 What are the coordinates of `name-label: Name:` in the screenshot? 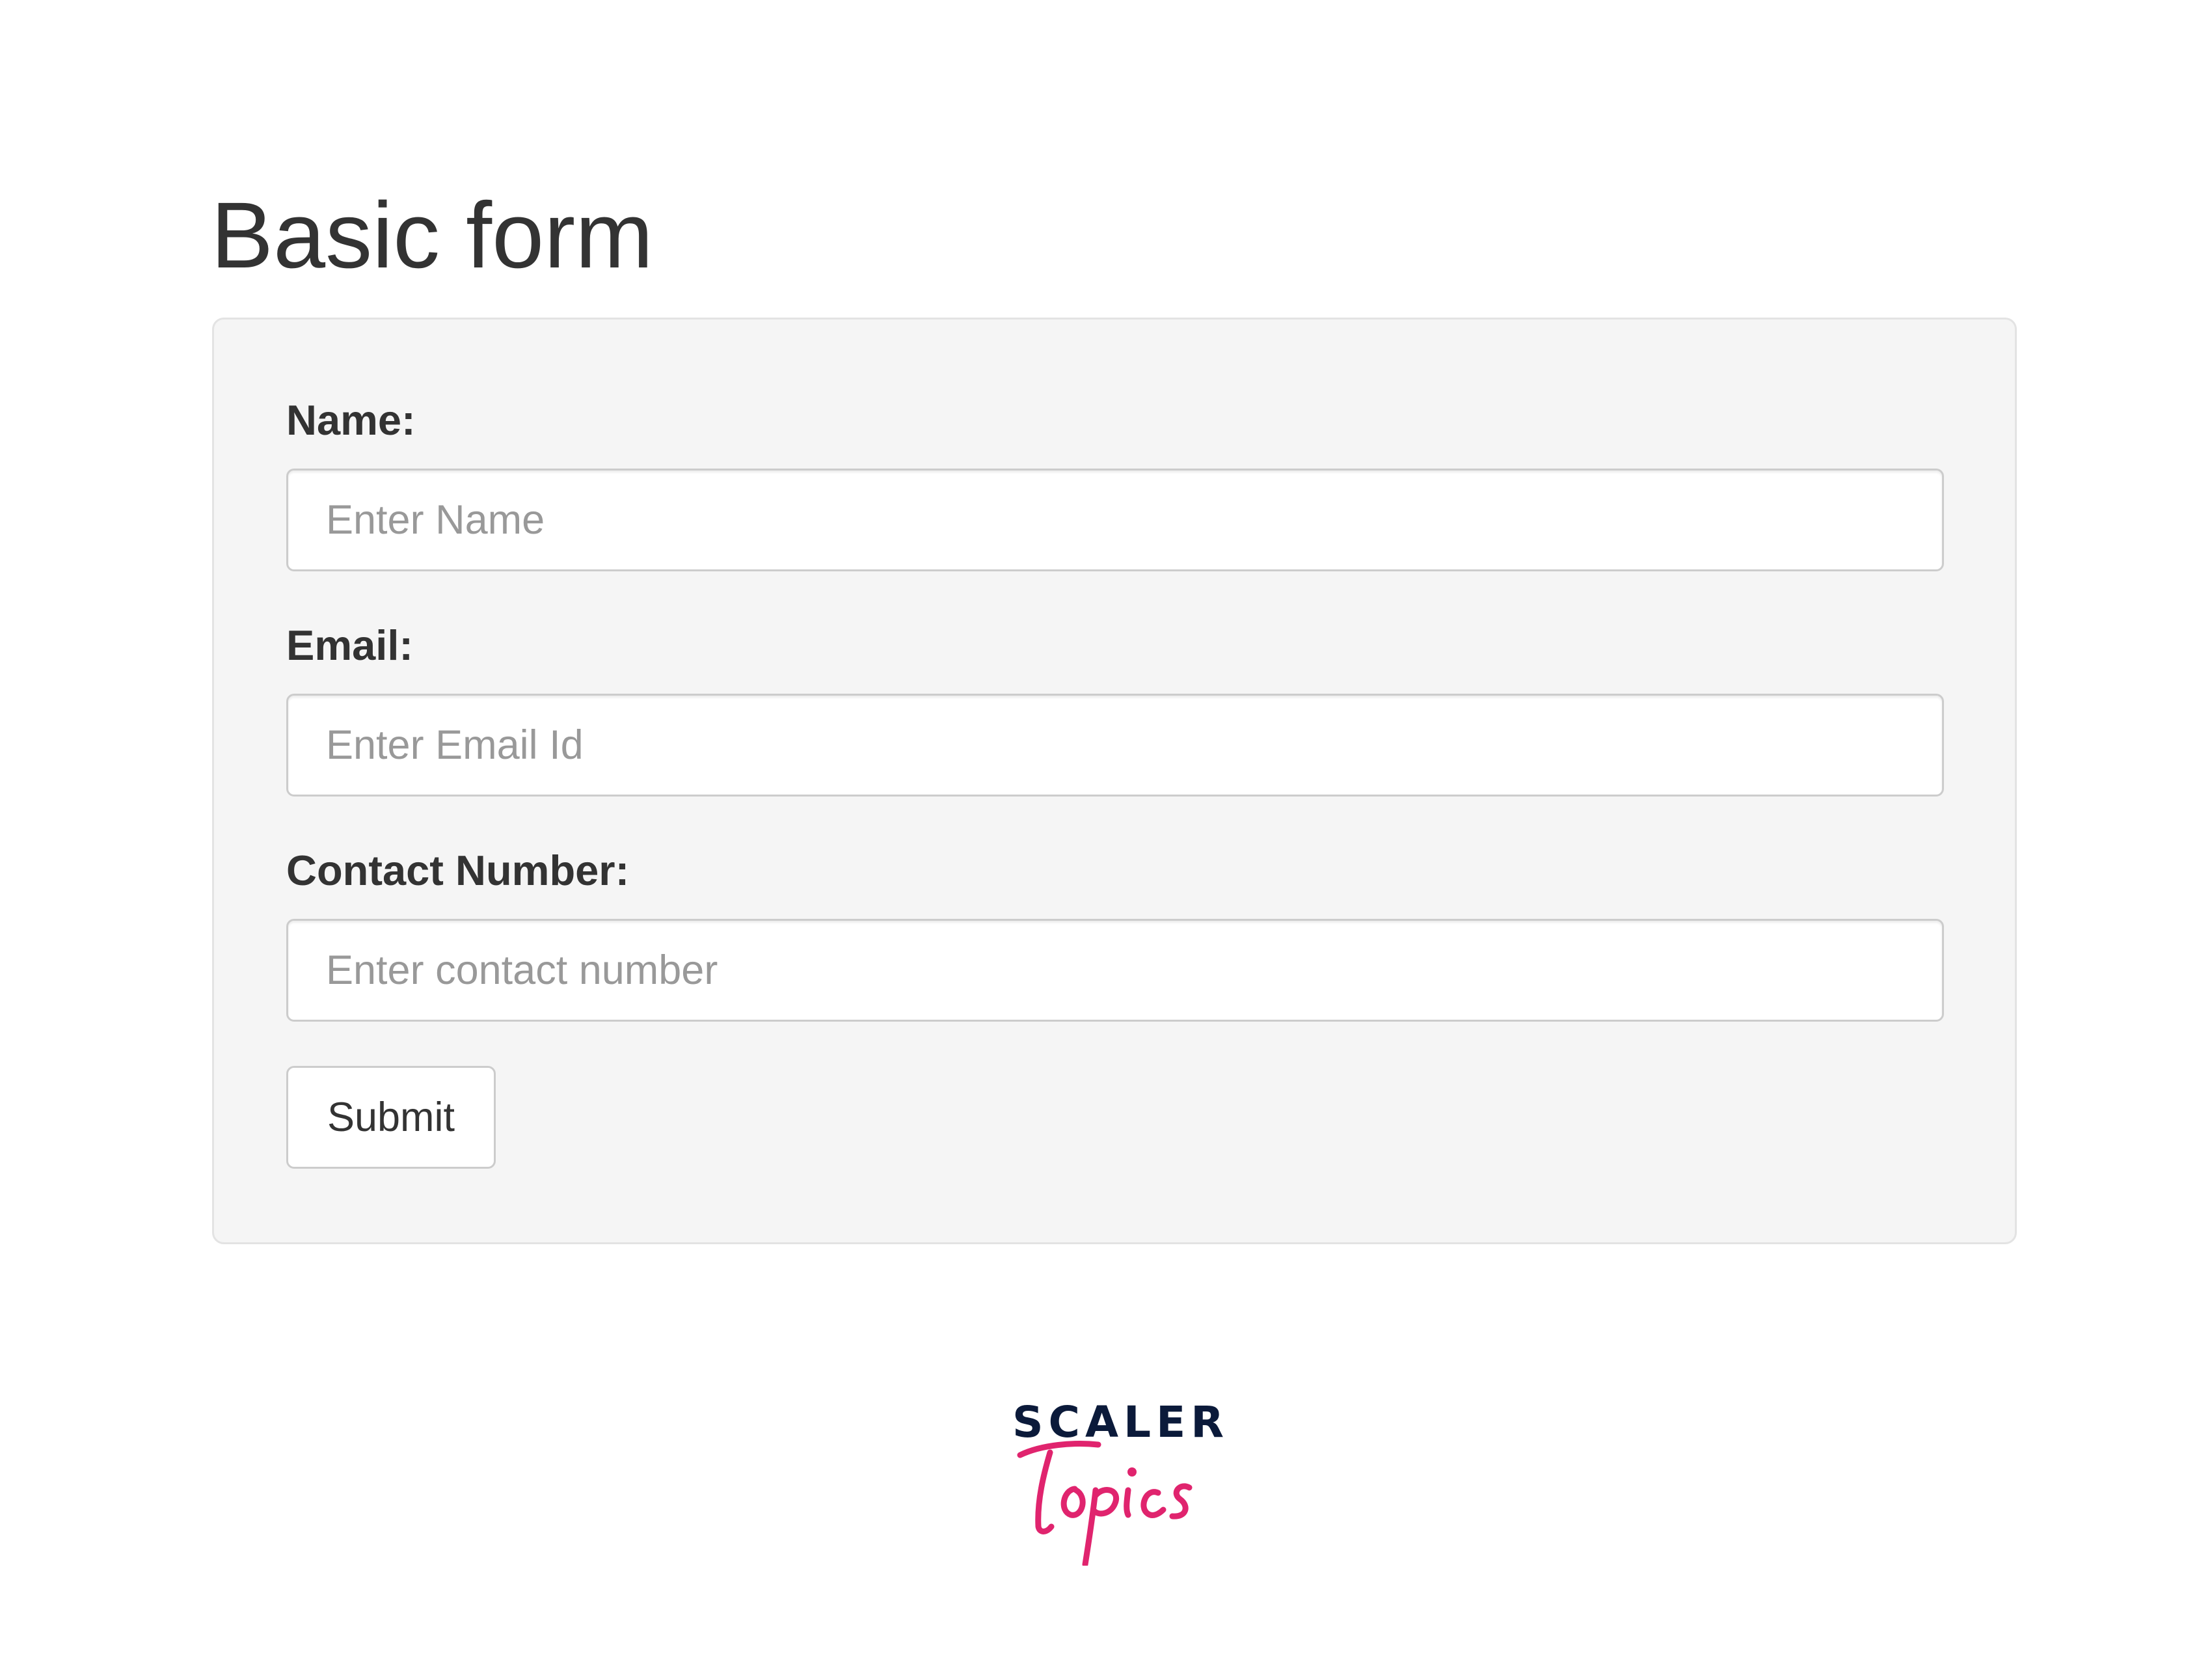 It's located at (351, 420).